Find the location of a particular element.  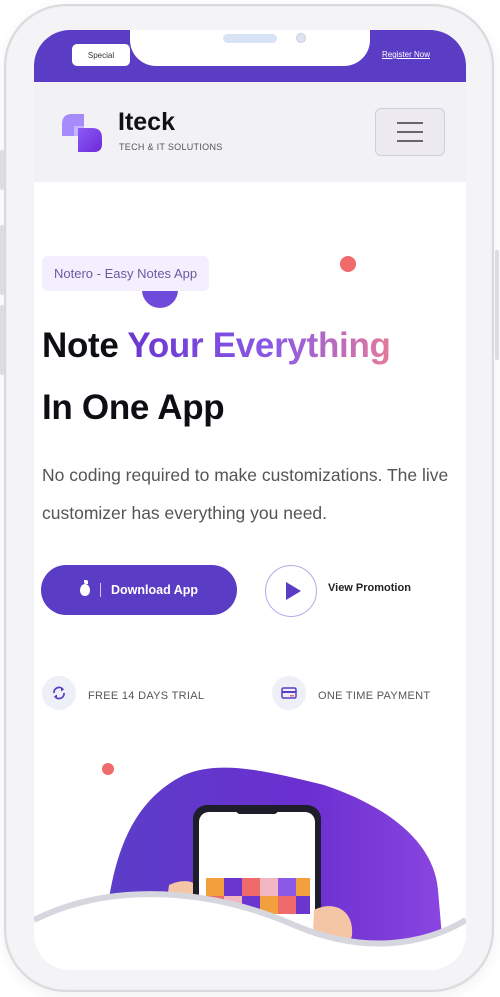

play-icon is located at coordinates (293, 591).